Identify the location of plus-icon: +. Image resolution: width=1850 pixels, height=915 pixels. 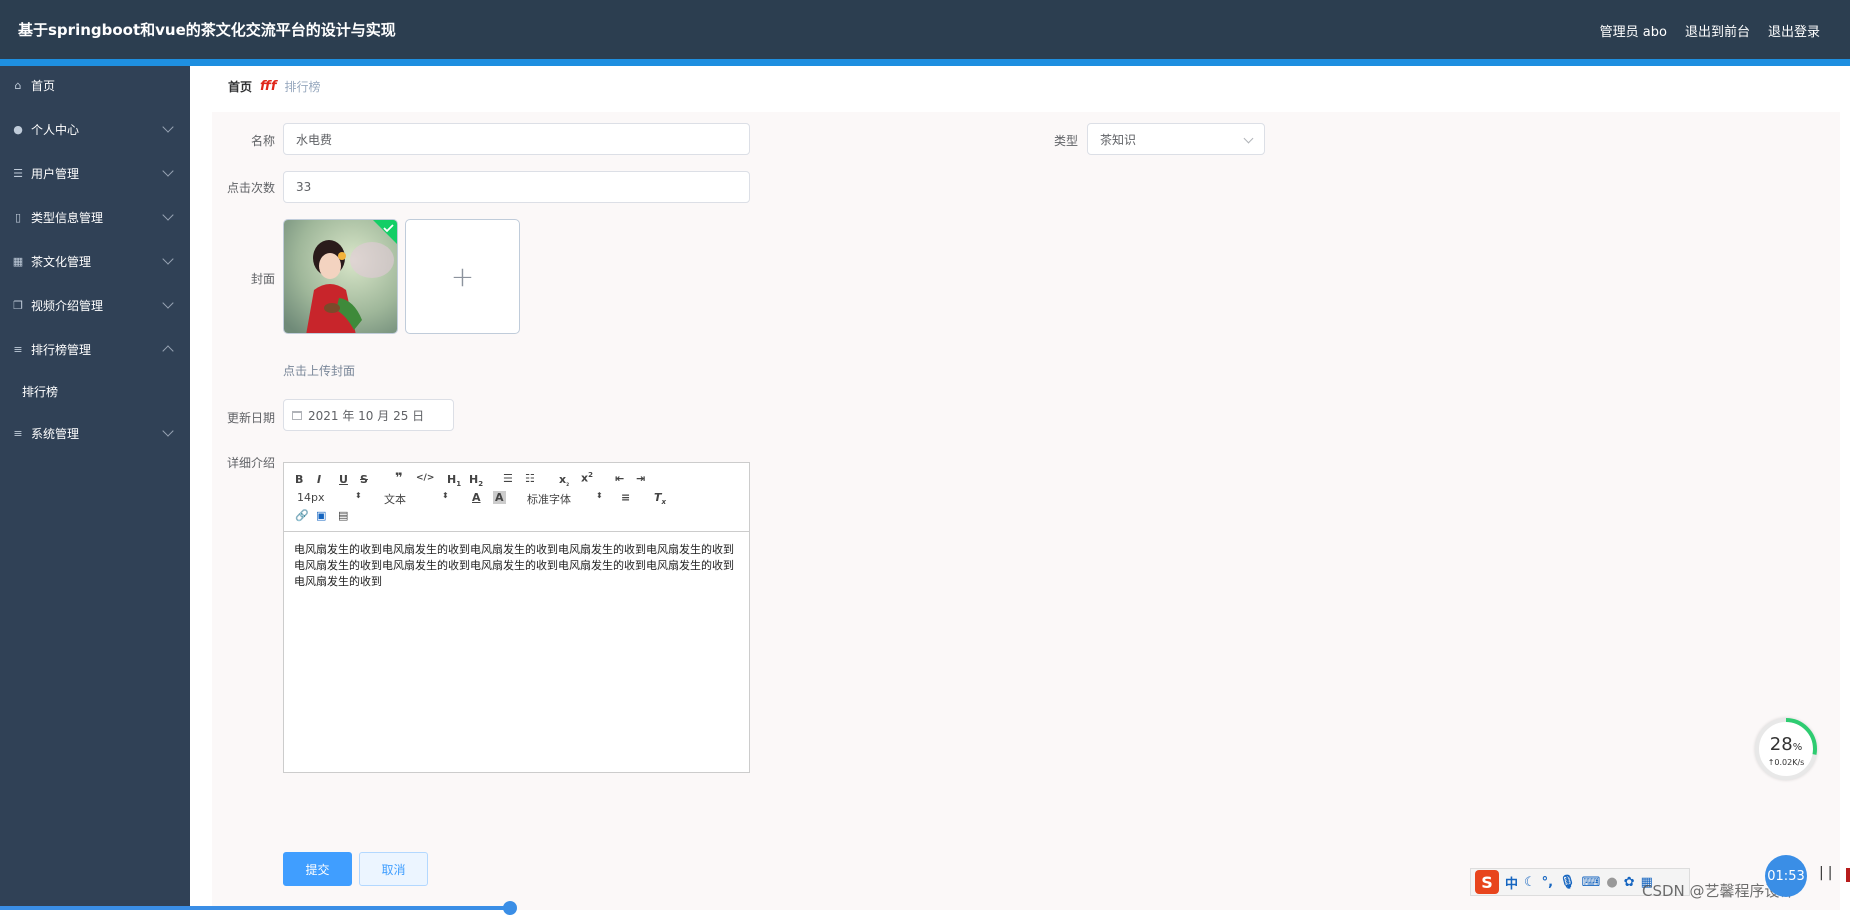
(462, 276).